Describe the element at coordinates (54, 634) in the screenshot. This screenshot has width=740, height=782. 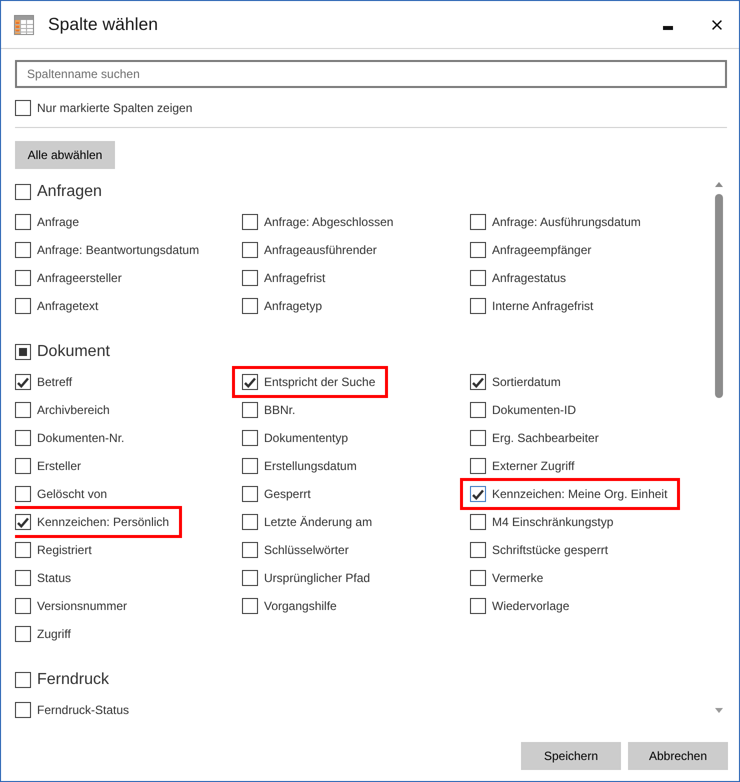
I see `column-label: Zugriff` at that location.